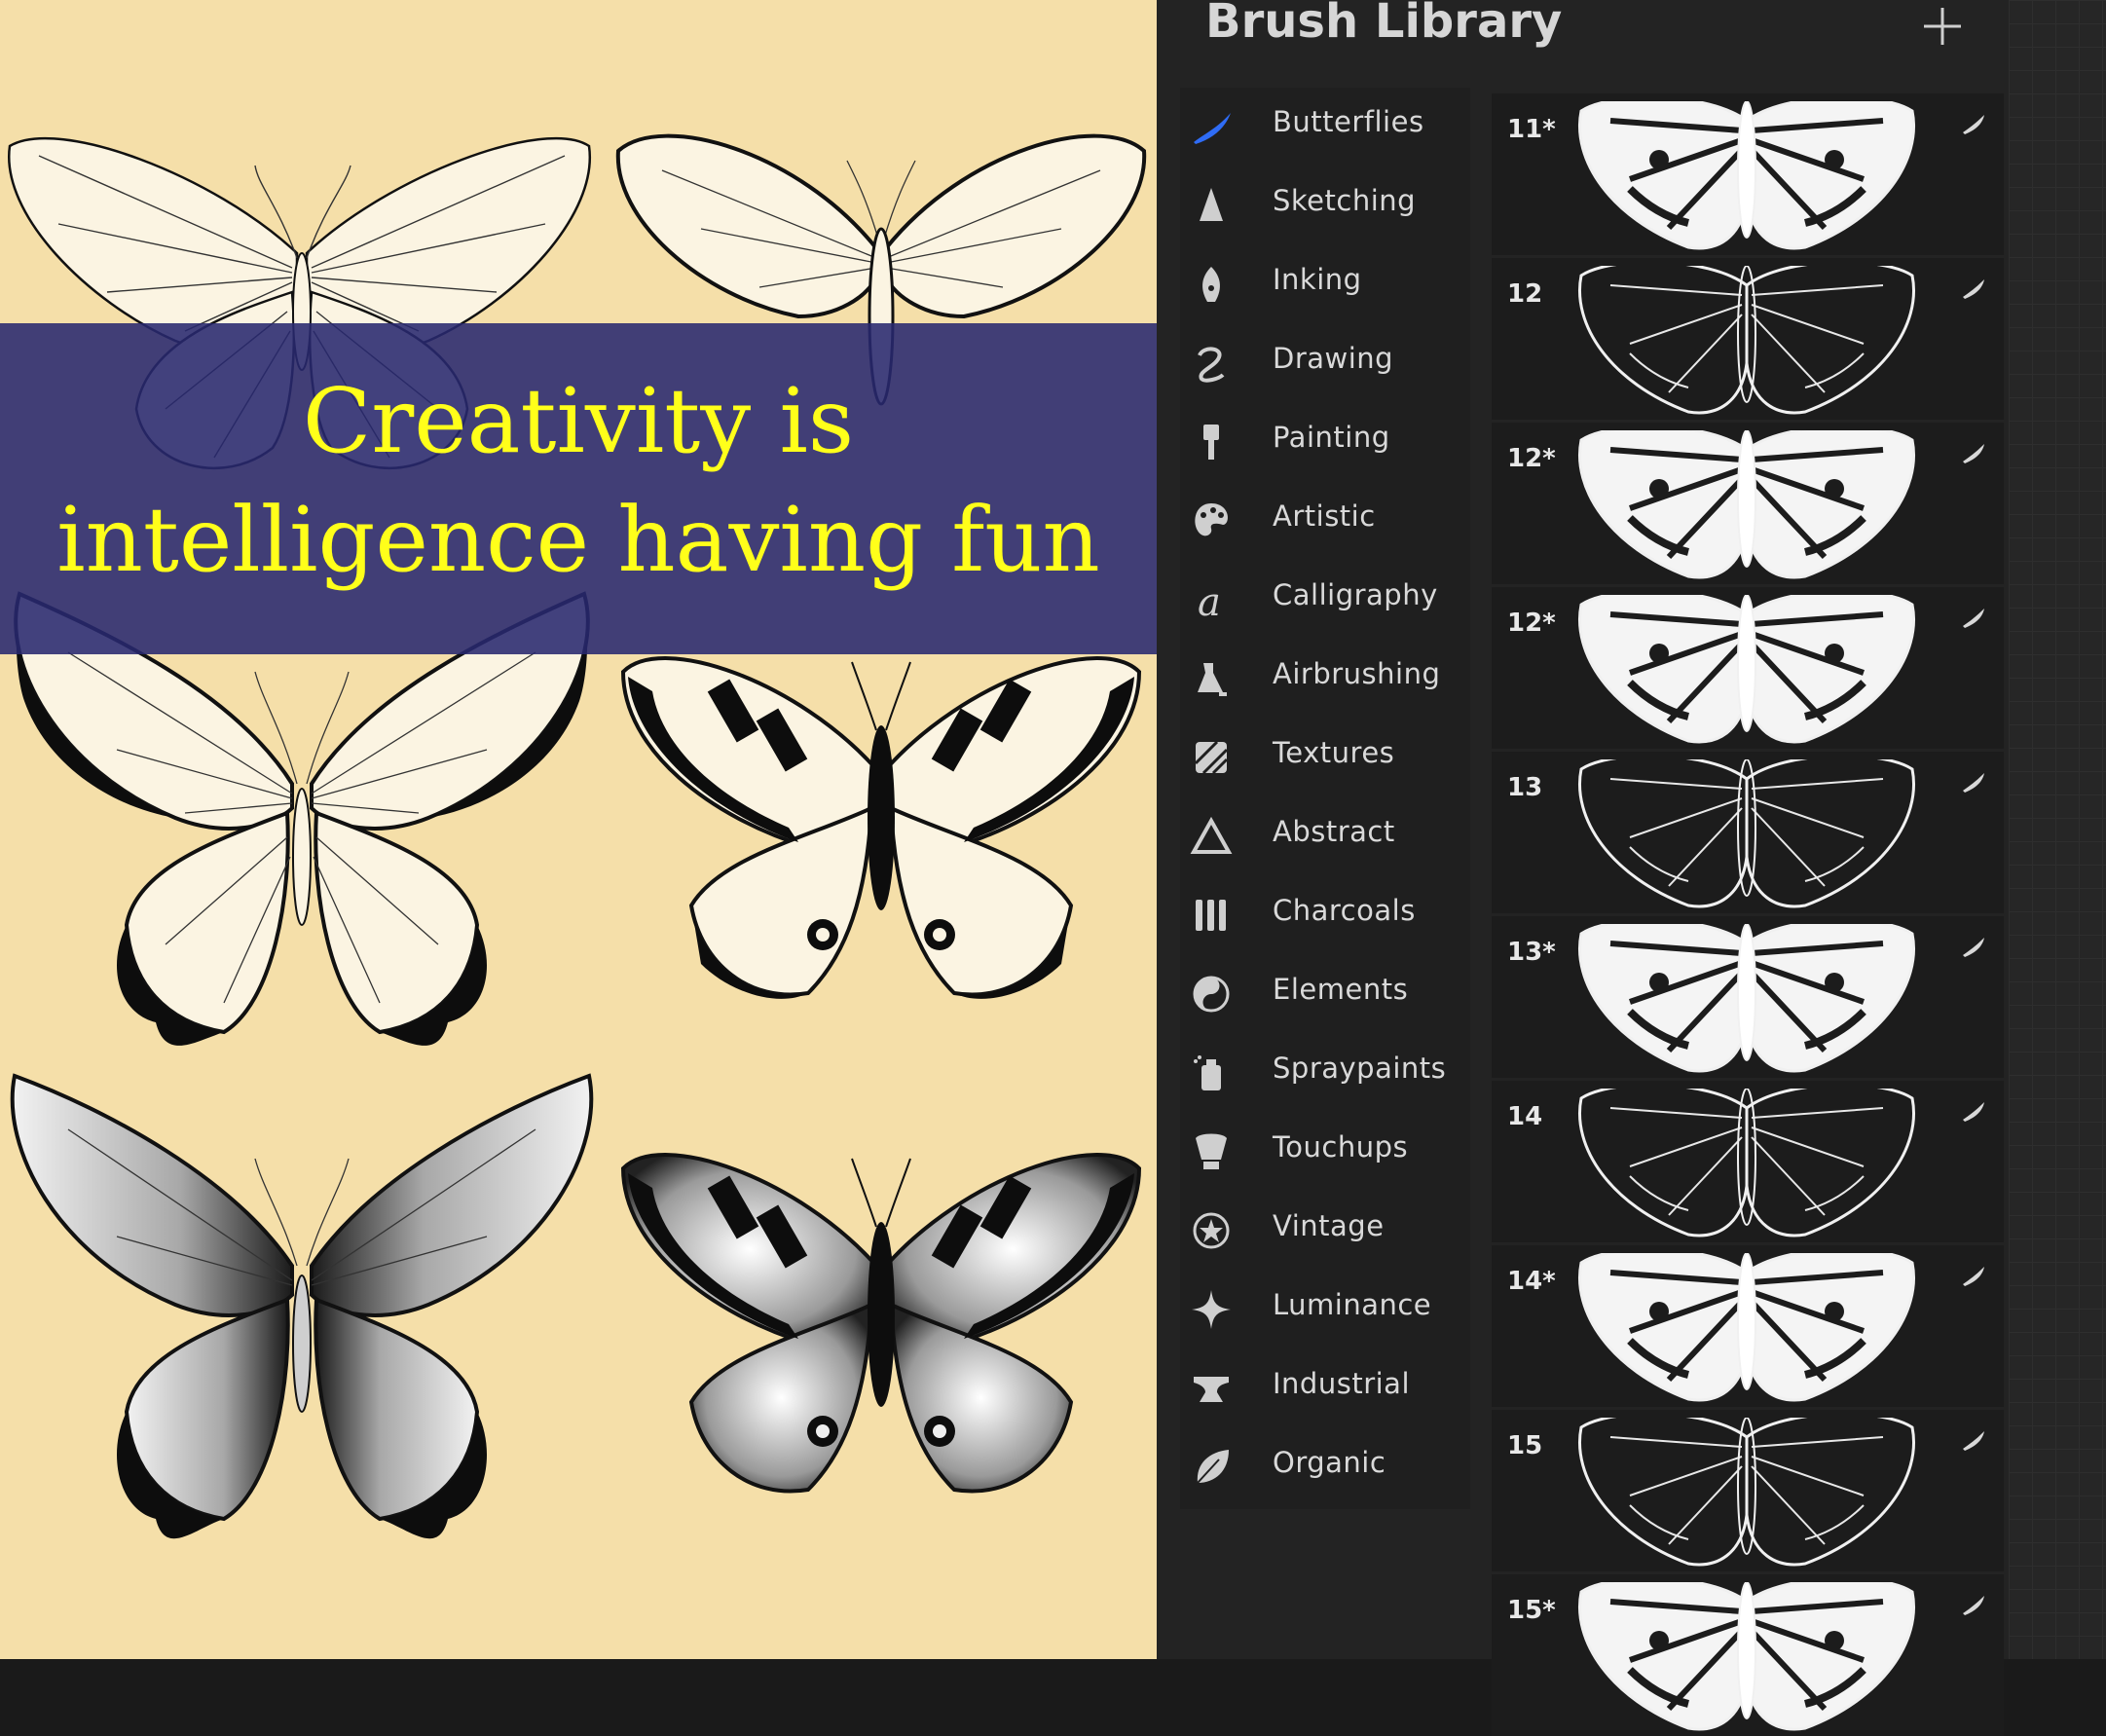 Image resolution: width=2106 pixels, height=1736 pixels. I want to click on brush-set-label: Luminance, so click(1352, 1304).